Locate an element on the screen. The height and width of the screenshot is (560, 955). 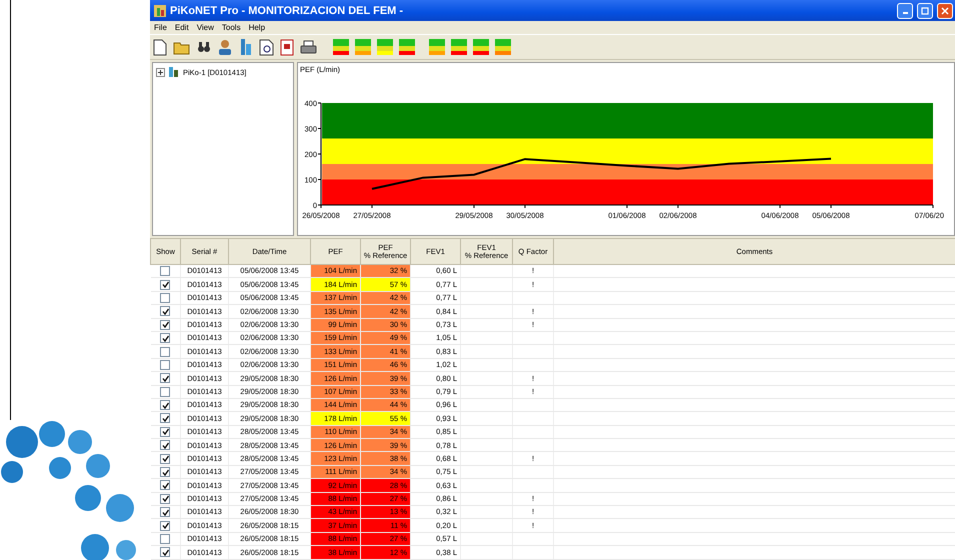
window-title: PiKoNET Pro - MONITORIZACION DEL FEM - is located at coordinates (287, 10).